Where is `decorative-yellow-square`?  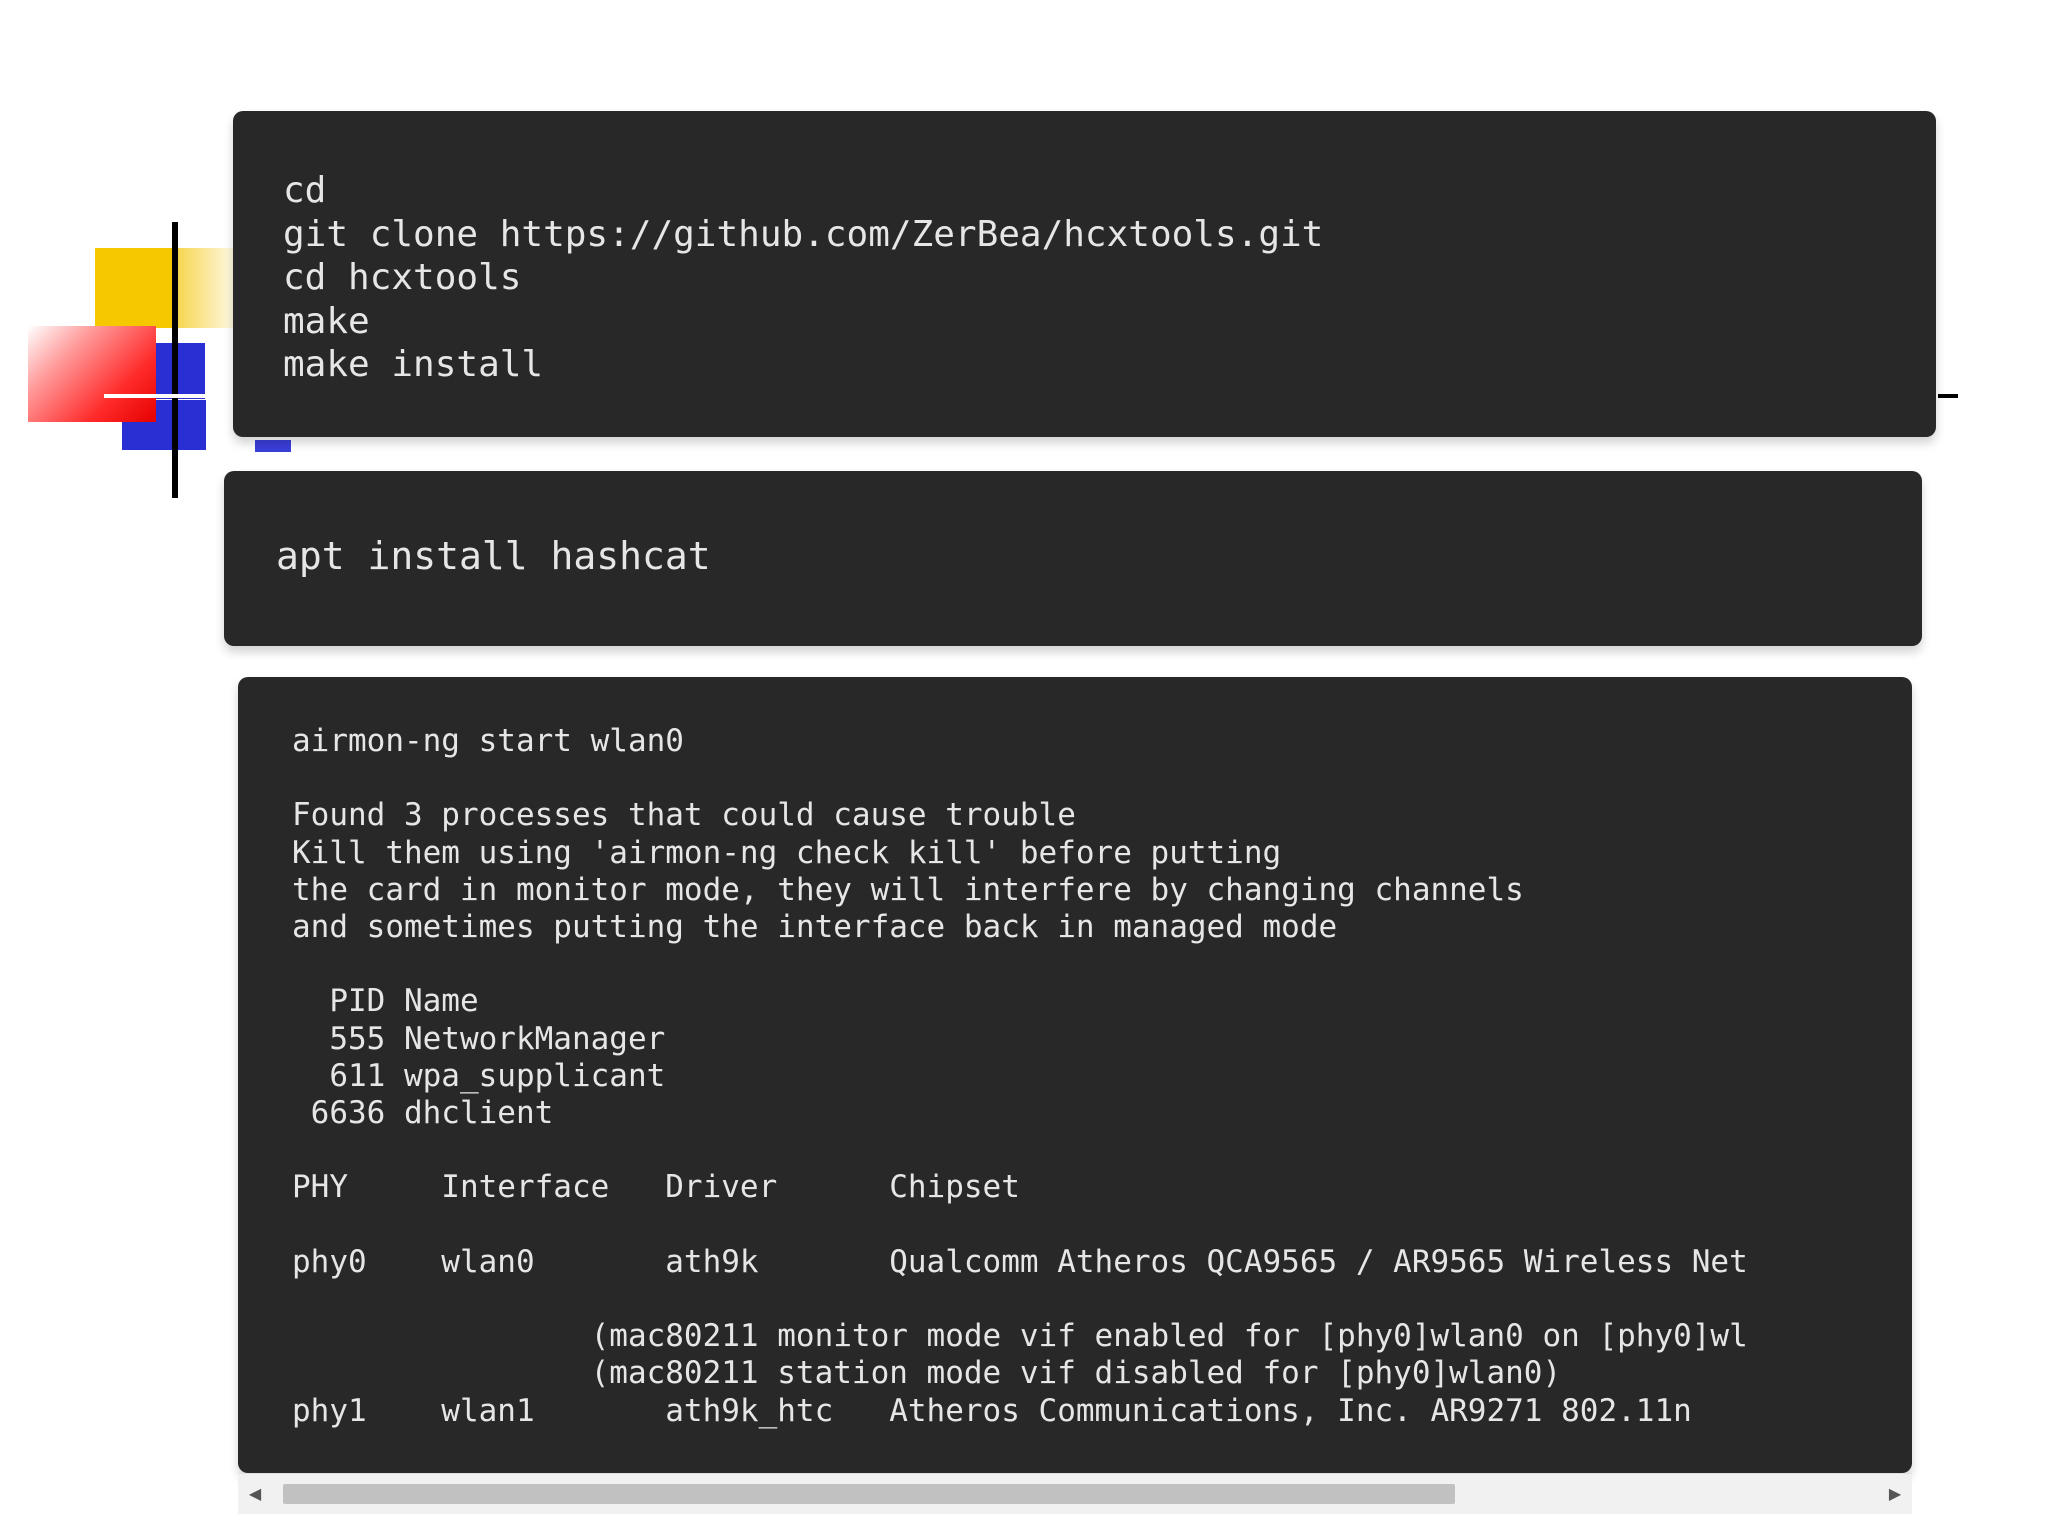
decorative-yellow-square is located at coordinates (135, 288).